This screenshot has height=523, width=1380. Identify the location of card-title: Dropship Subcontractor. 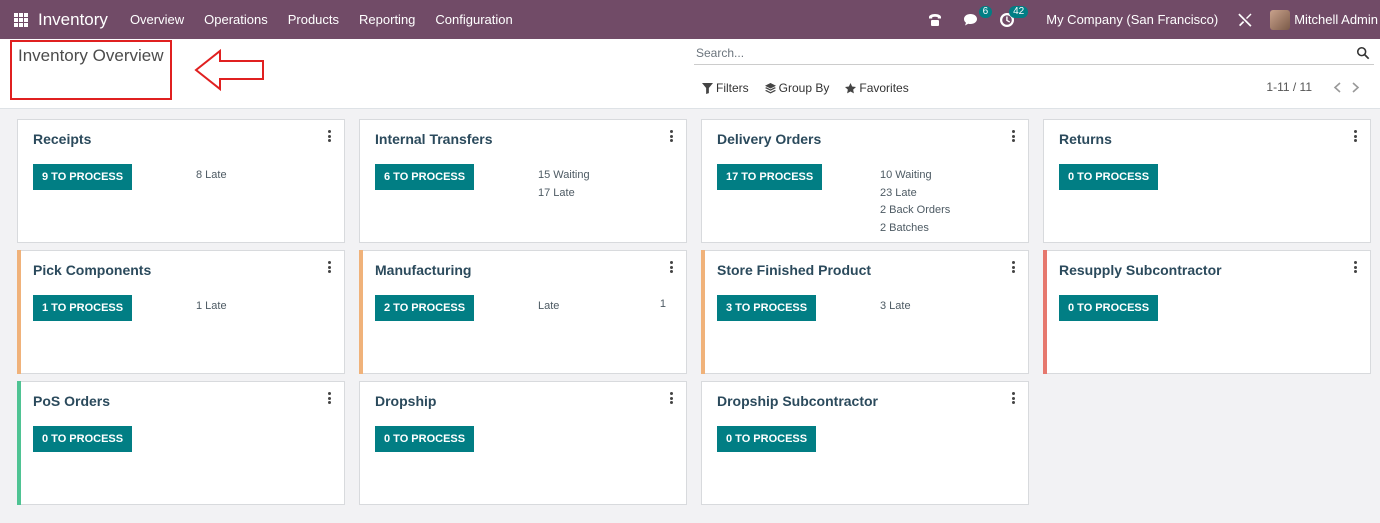
(797, 401).